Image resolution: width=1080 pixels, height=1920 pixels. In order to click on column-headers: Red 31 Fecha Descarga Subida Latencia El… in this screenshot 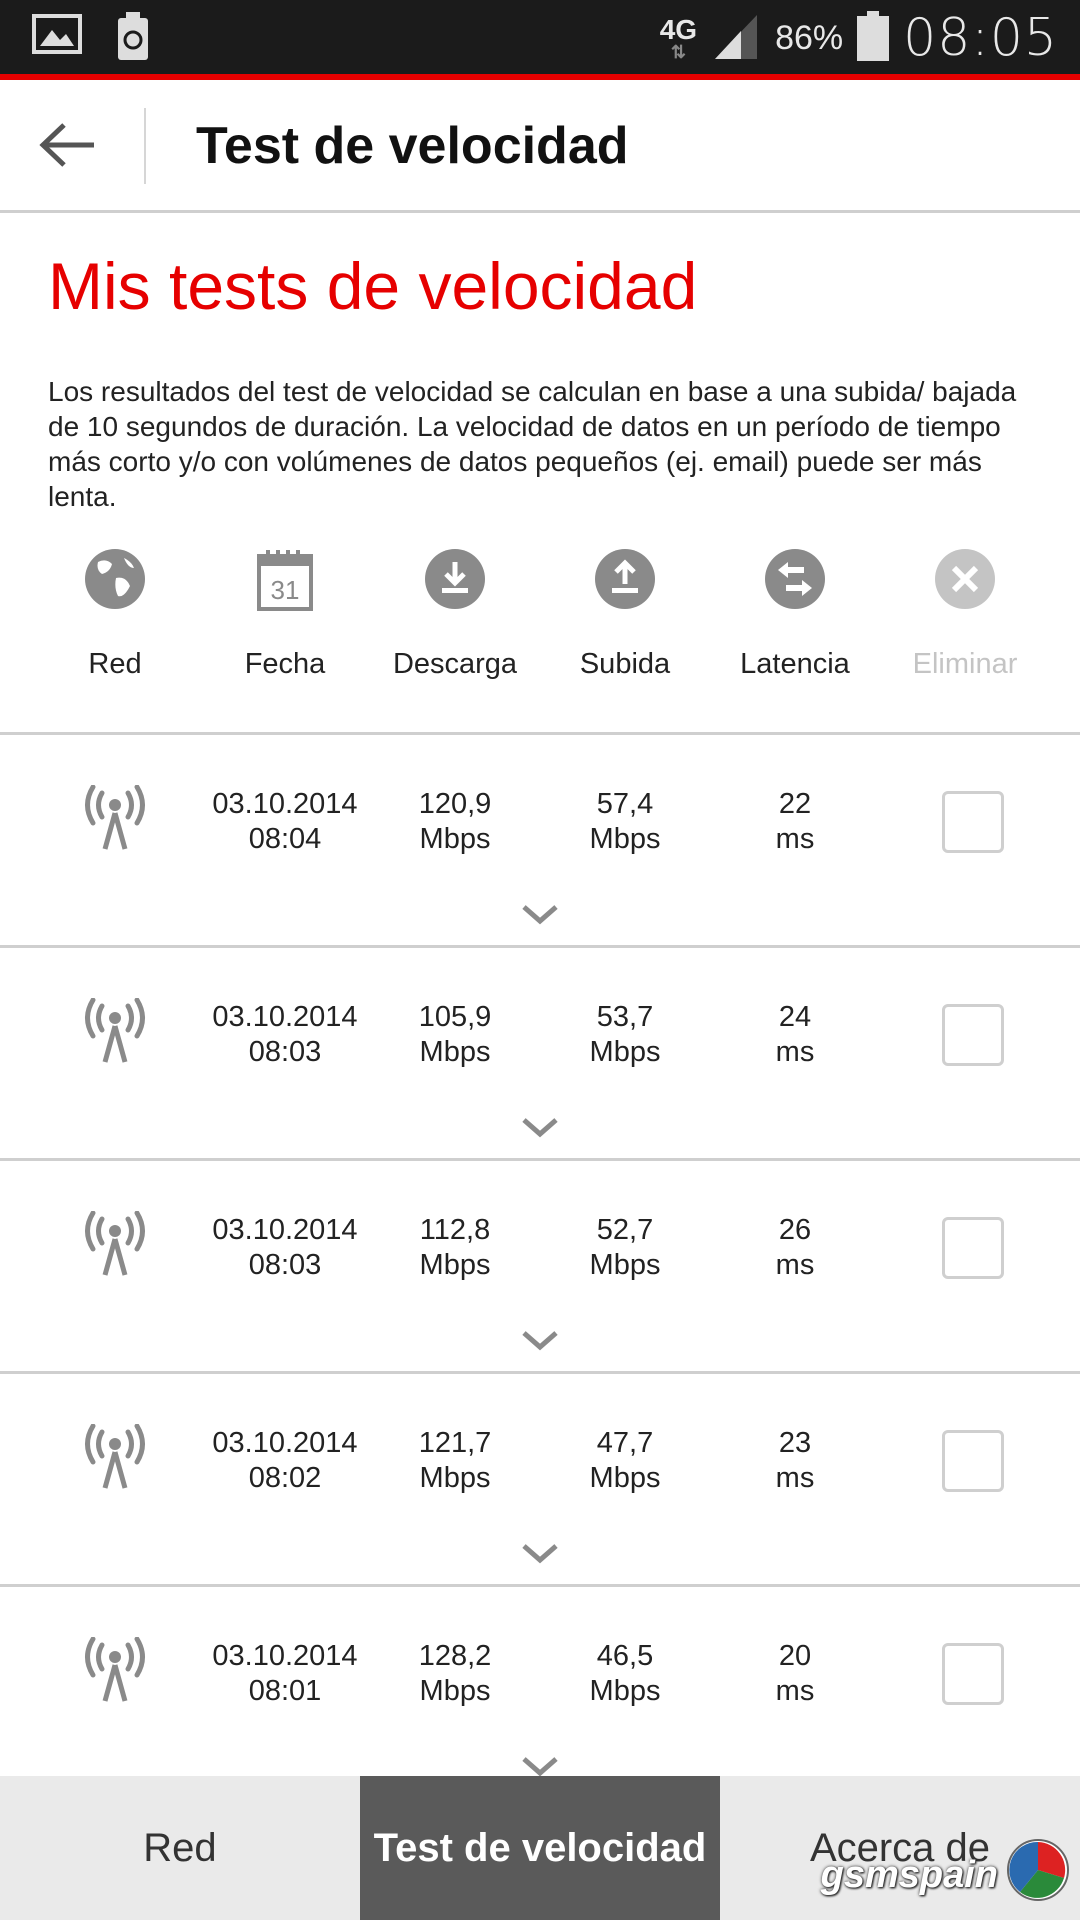, I will do `click(540, 618)`.